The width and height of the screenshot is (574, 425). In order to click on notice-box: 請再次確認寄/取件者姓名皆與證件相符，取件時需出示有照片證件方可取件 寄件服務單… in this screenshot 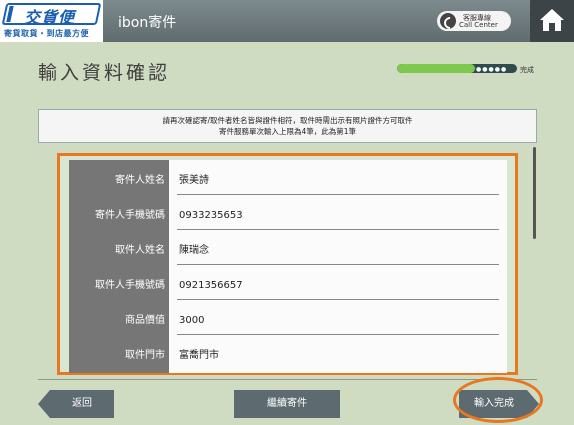, I will do `click(287, 126)`.